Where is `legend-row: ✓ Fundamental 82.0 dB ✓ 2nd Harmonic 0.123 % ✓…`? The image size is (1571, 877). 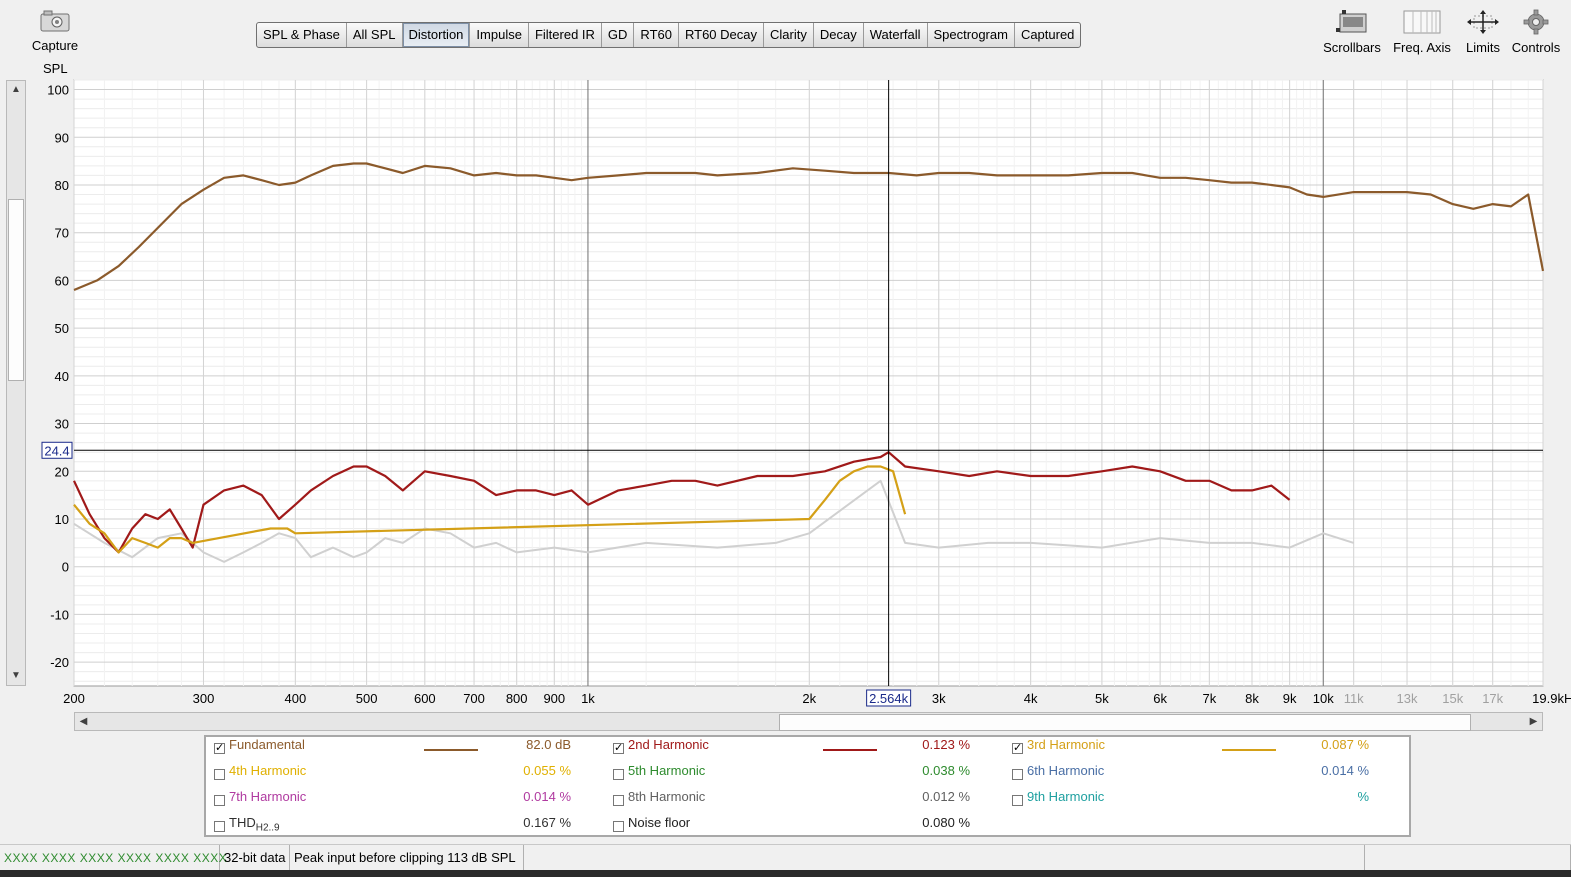
legend-row: ✓ Fundamental 82.0 dB ✓ 2nd Harmonic 0.123 % ✓… is located at coordinates (807, 750).